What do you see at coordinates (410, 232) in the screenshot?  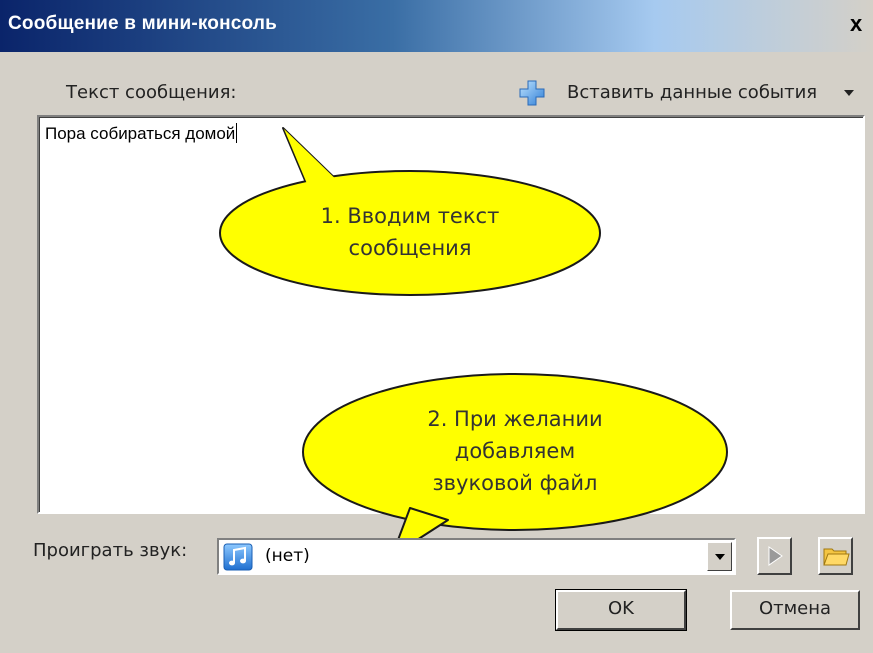 I see `callout-1-text: 1. Вводим текст сообщения` at bounding box center [410, 232].